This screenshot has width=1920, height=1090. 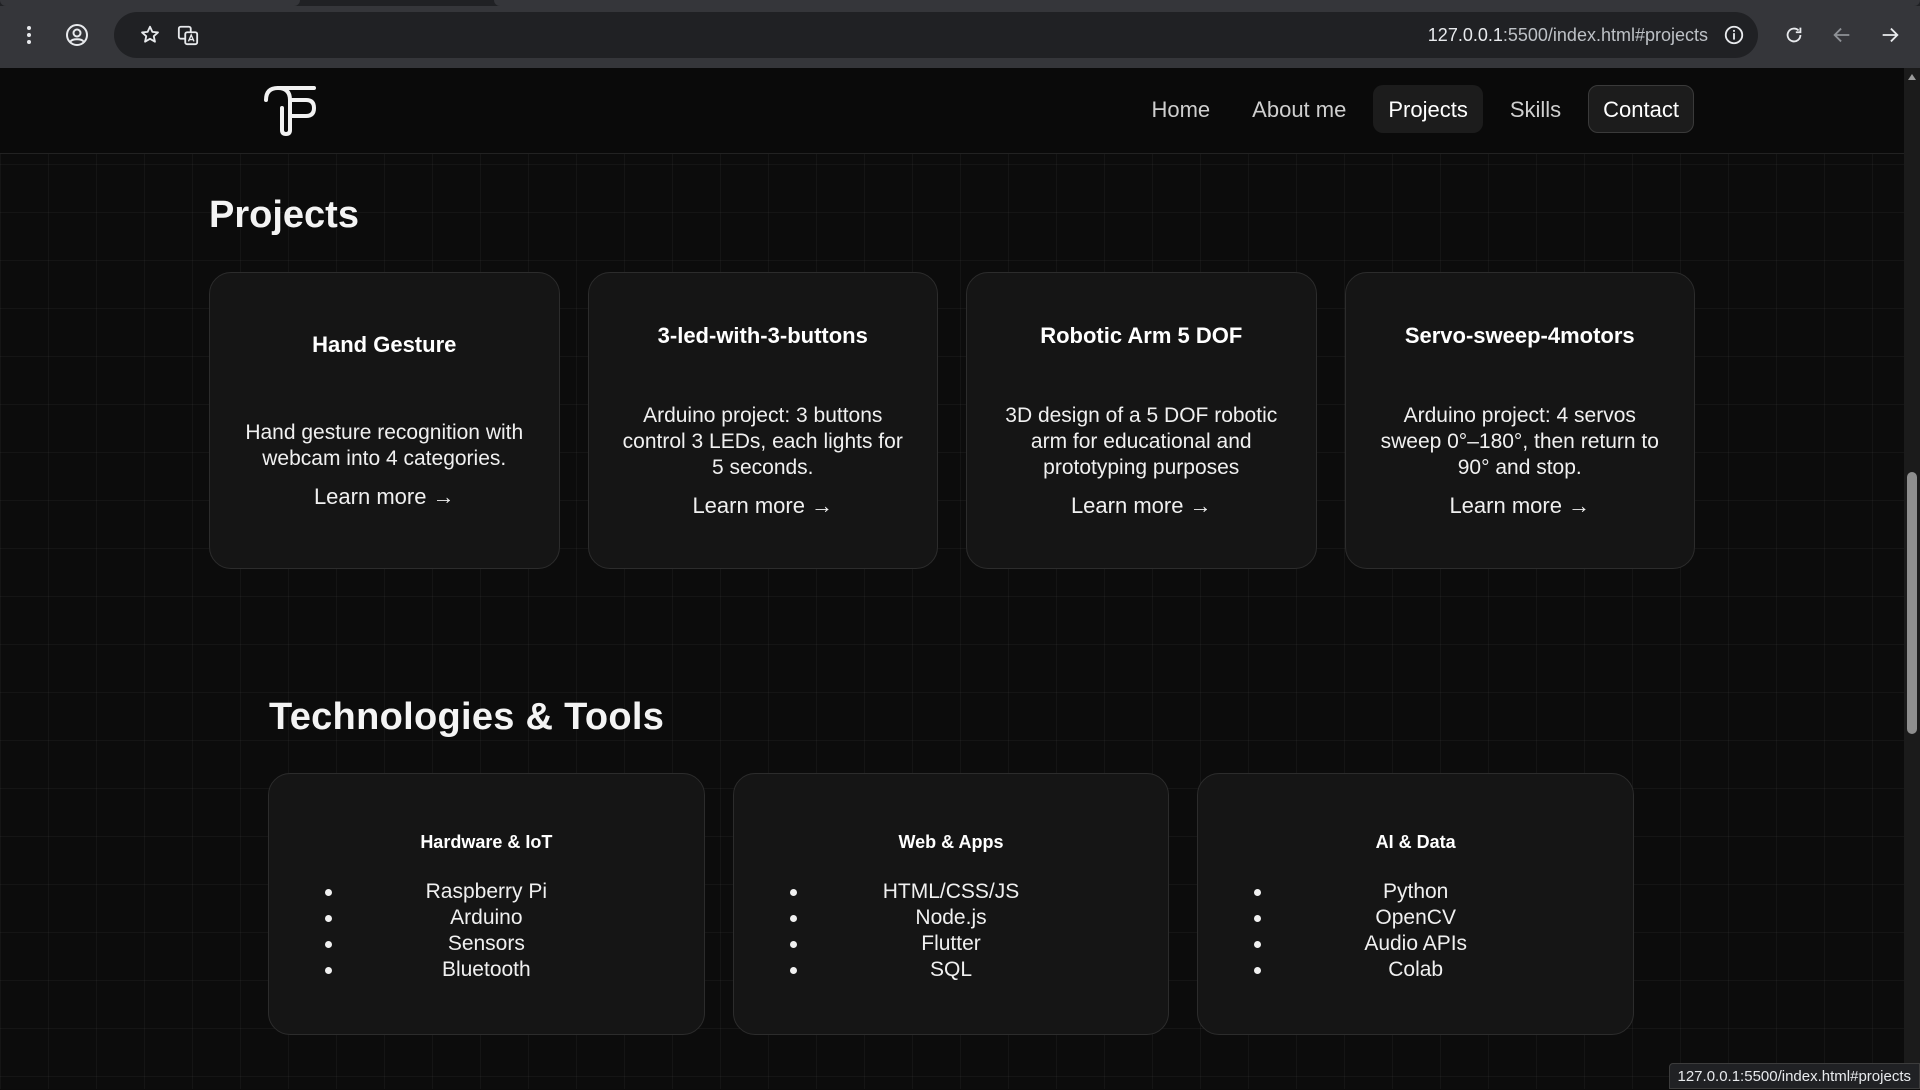 I want to click on site-header: Home About me Projects Skills Contact, so click(x=952, y=111).